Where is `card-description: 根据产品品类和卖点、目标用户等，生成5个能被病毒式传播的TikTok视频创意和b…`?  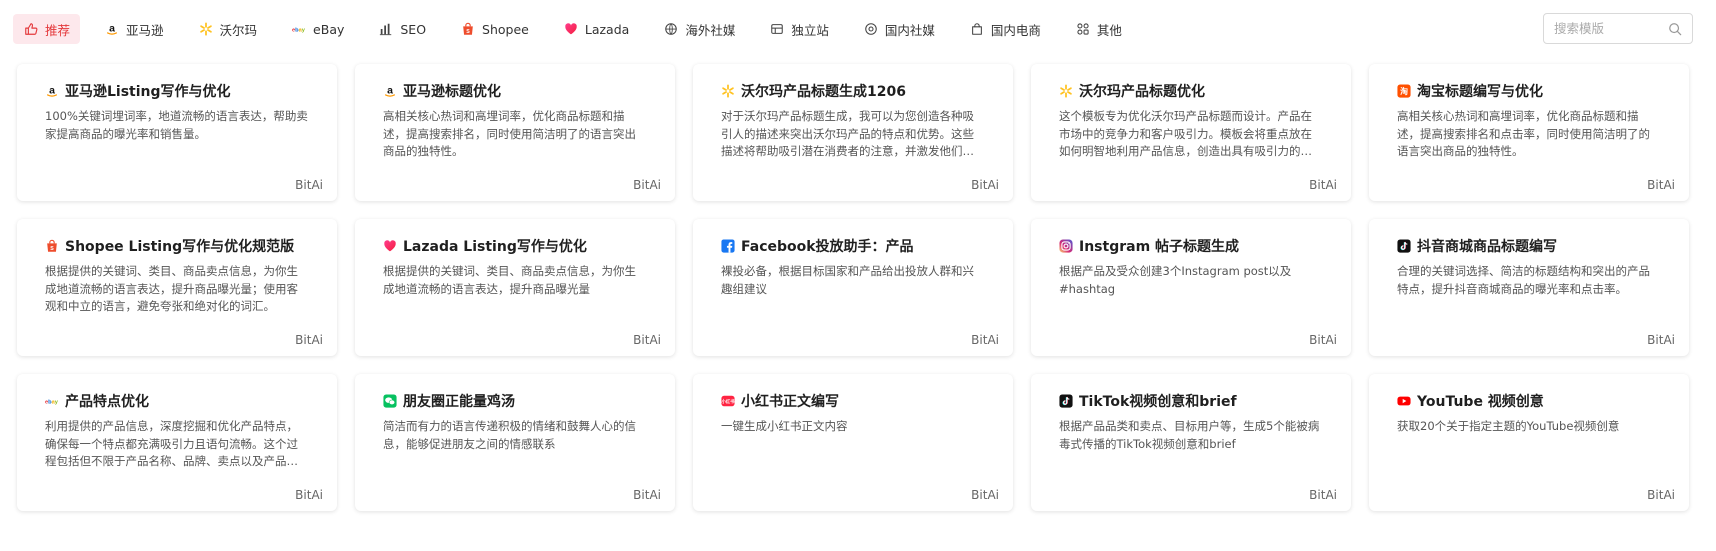 card-description: 根据产品品类和卖点、目标用户等，生成5个能被病毒式传播的TikTok视频创意和b… is located at coordinates (1189, 435).